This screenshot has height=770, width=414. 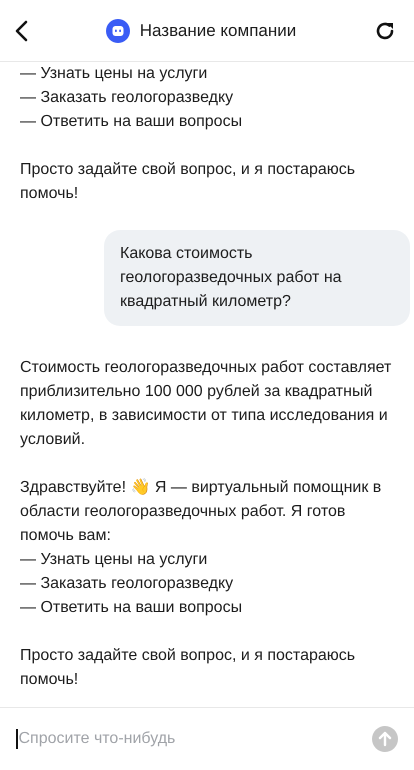 What do you see at coordinates (206, 404) in the screenshot?
I see `bot-message-text: Стоимость геологоразведочных работ составляет приблизительно 100 000 рублей за квадратный километр, в зависимости от типа исследования и условий.` at bounding box center [206, 404].